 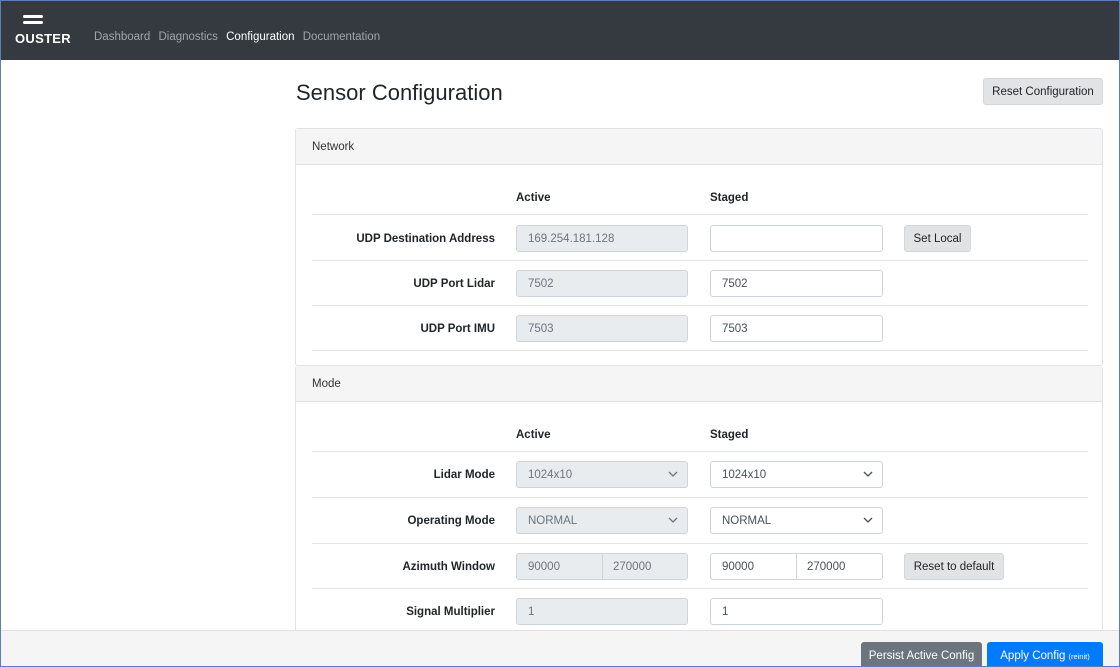 What do you see at coordinates (464, 475) in the screenshot?
I see `lidar-mode-label: Lidar Mode` at bounding box center [464, 475].